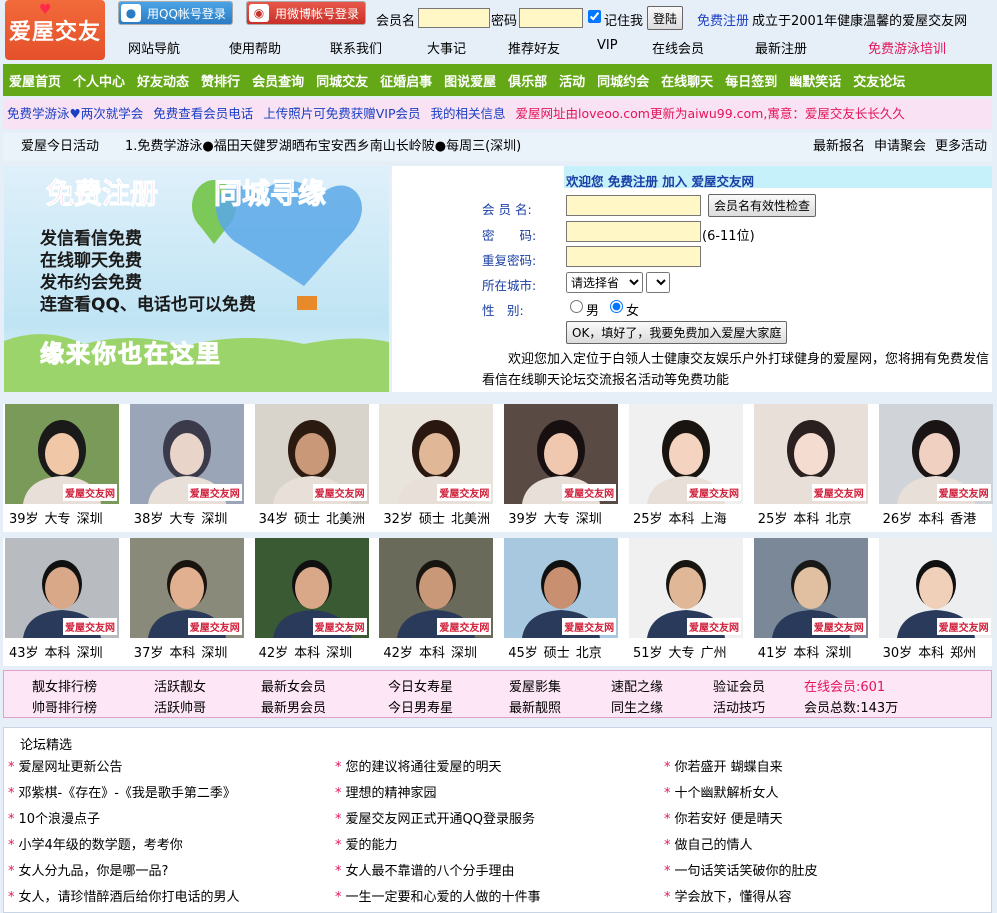  What do you see at coordinates (710, 113) in the screenshot?
I see `ticker-item-4: 爱屋网址由loveoo.com更新为aiwu99.com,寓意：爱屋交友长长久久` at bounding box center [710, 113].